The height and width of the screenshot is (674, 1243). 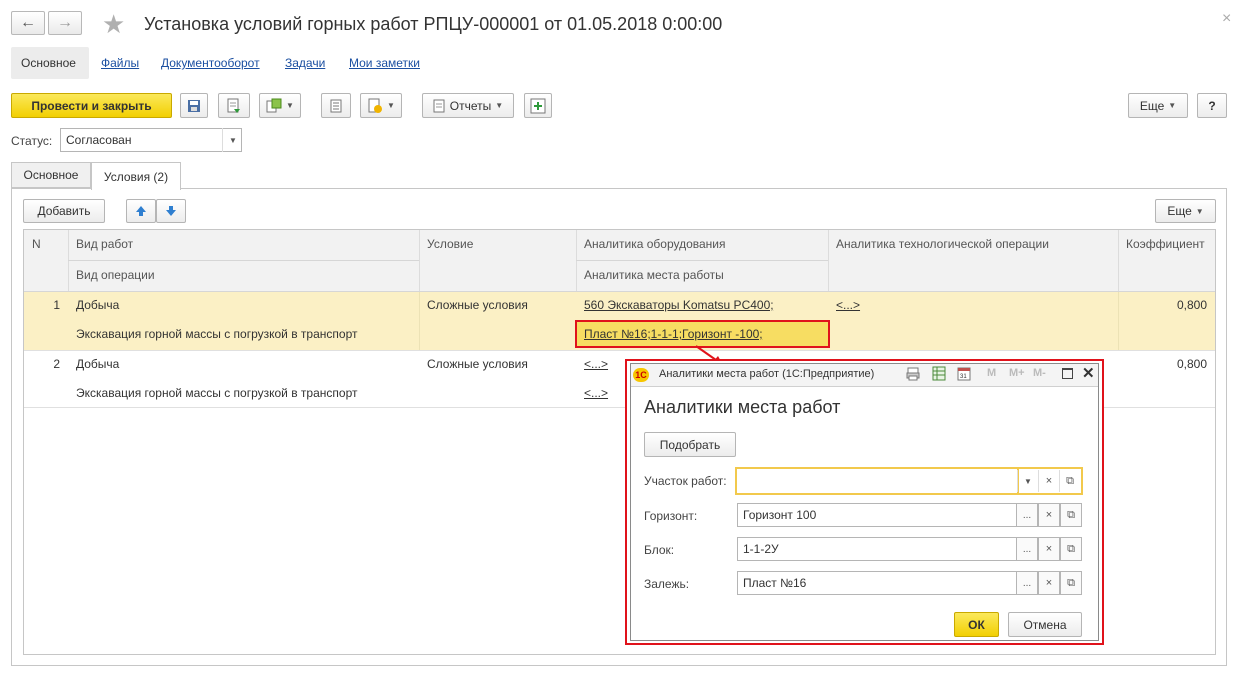 I want to click on create-based-icon, so click(x=274, y=105).